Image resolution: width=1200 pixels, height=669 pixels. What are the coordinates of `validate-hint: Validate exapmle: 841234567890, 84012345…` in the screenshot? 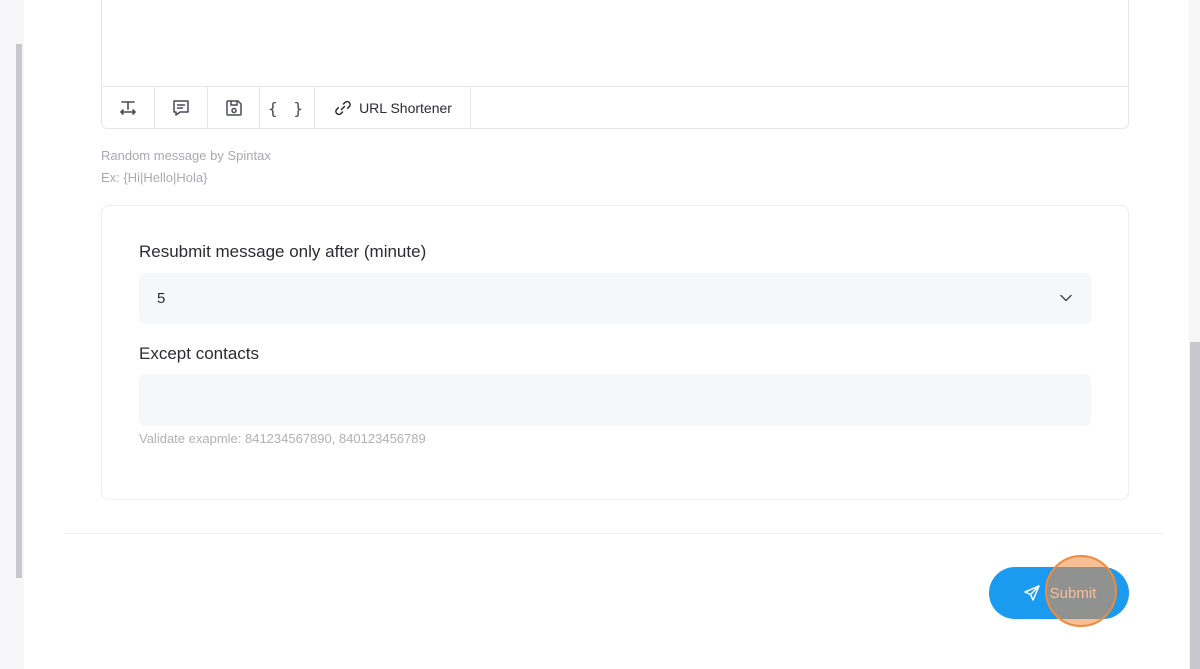 It's located at (282, 438).